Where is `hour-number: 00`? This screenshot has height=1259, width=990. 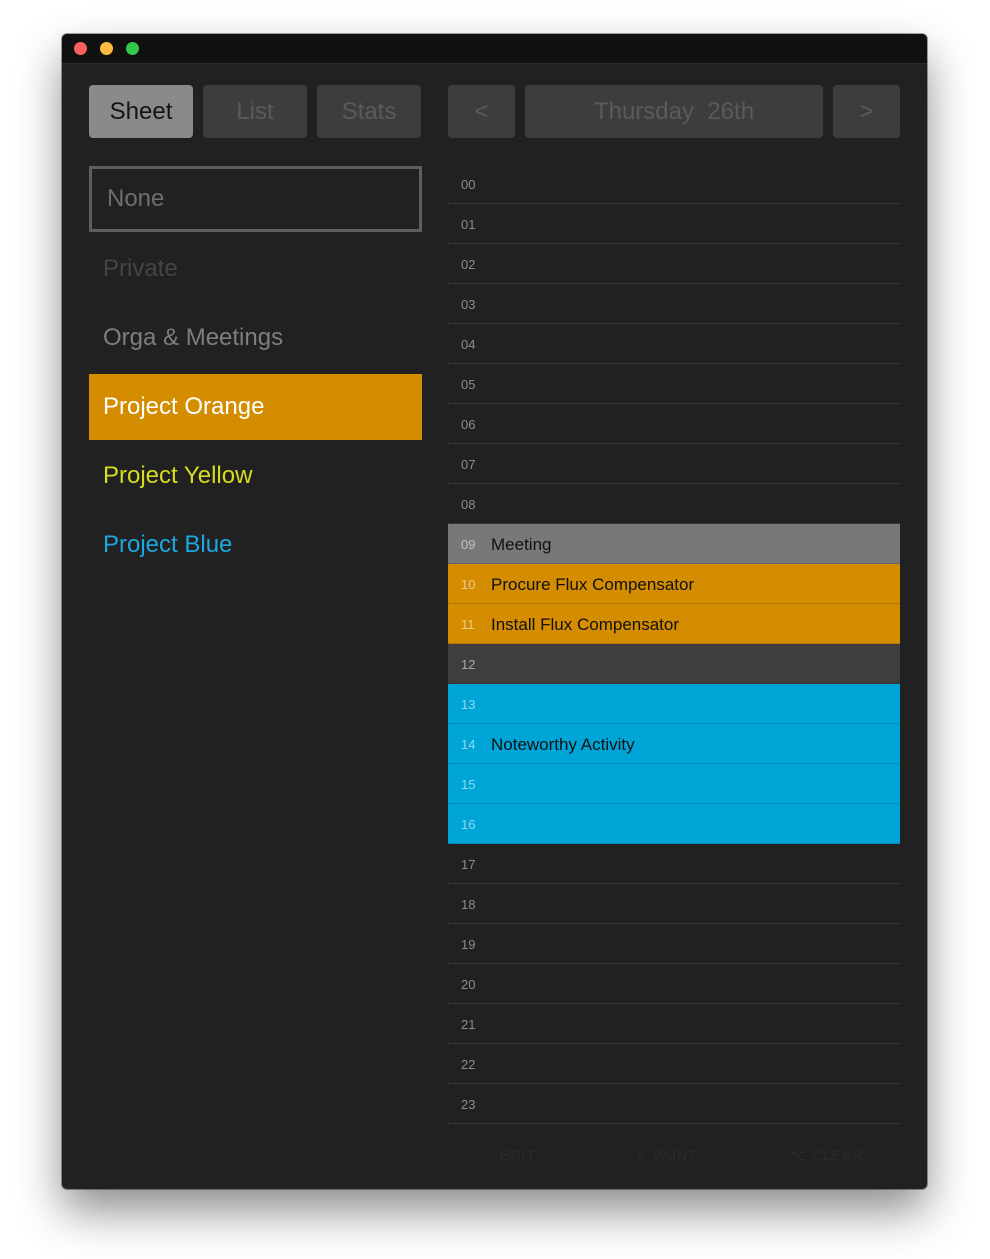 hour-number: 00 is located at coordinates (468, 184).